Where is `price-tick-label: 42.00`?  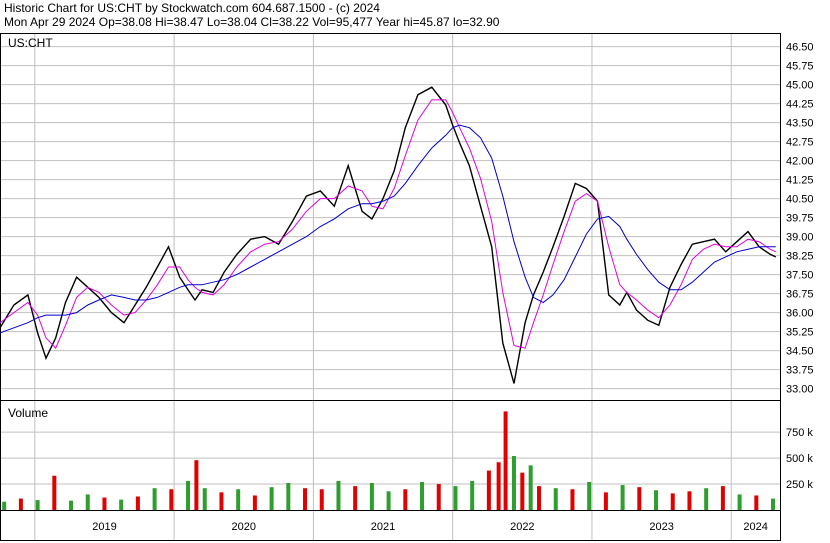 price-tick-label: 42.00 is located at coordinates (800, 162).